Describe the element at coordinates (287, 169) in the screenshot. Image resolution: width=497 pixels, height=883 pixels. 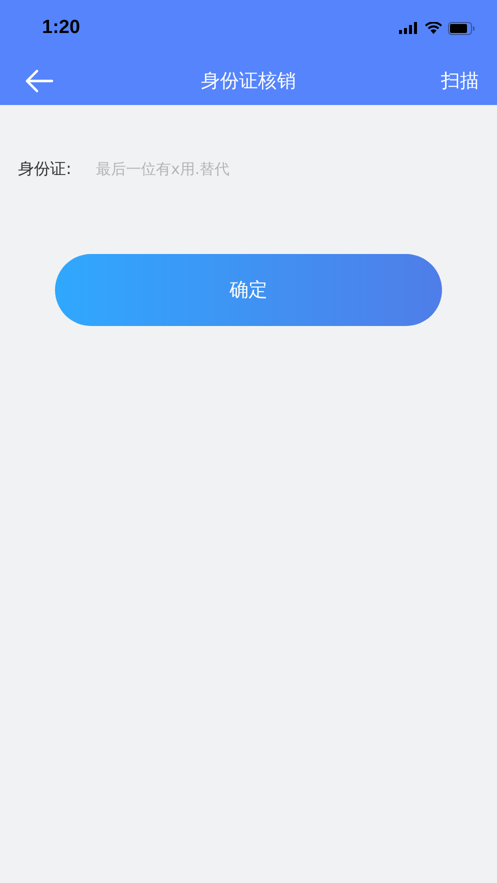
I see `id-card-field: 最后一位有x用.替代` at that location.